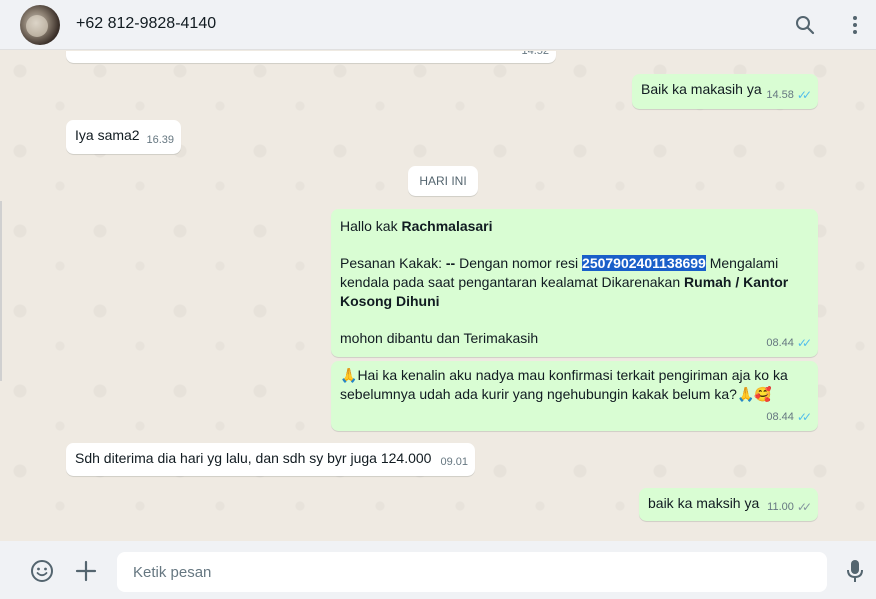 The image size is (876, 599). I want to click on customer-name: Rachmalasari, so click(447, 226).